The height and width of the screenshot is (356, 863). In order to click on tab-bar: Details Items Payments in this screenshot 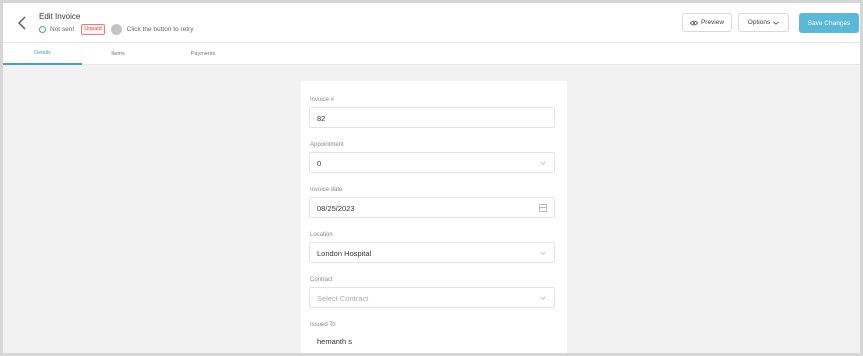, I will do `click(431, 54)`.